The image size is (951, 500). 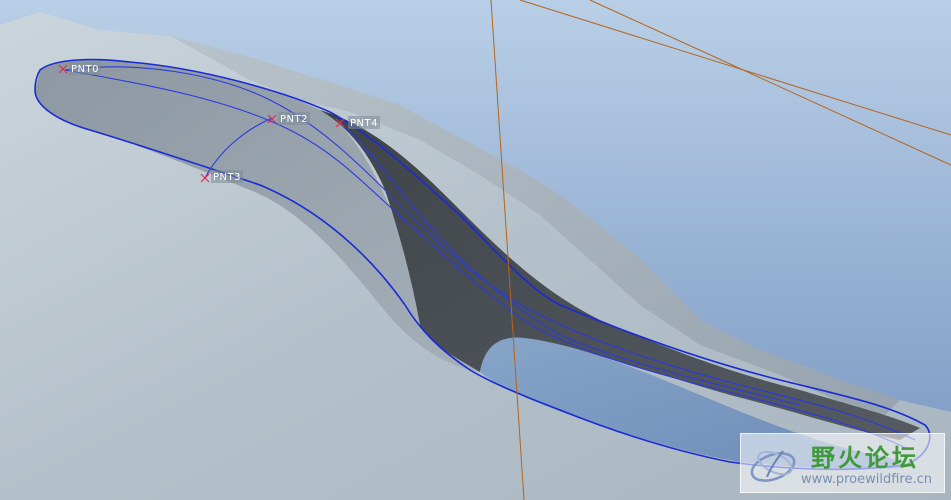 What do you see at coordinates (85, 69) in the screenshot?
I see `point-label: PNT0` at bounding box center [85, 69].